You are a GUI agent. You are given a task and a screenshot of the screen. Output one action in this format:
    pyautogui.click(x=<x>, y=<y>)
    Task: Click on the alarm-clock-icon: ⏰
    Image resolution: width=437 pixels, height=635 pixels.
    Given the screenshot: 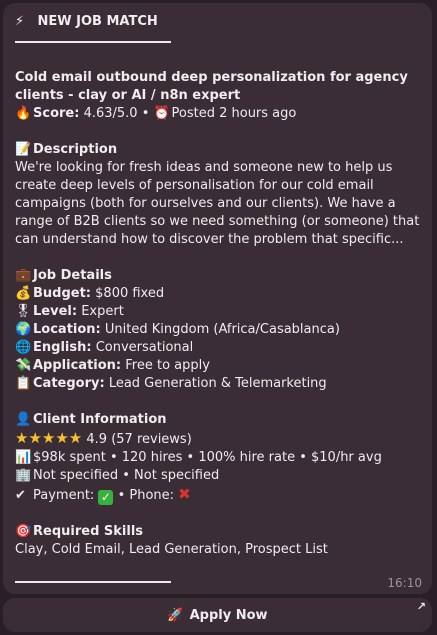 What is the action you would take?
    pyautogui.click(x=161, y=113)
    